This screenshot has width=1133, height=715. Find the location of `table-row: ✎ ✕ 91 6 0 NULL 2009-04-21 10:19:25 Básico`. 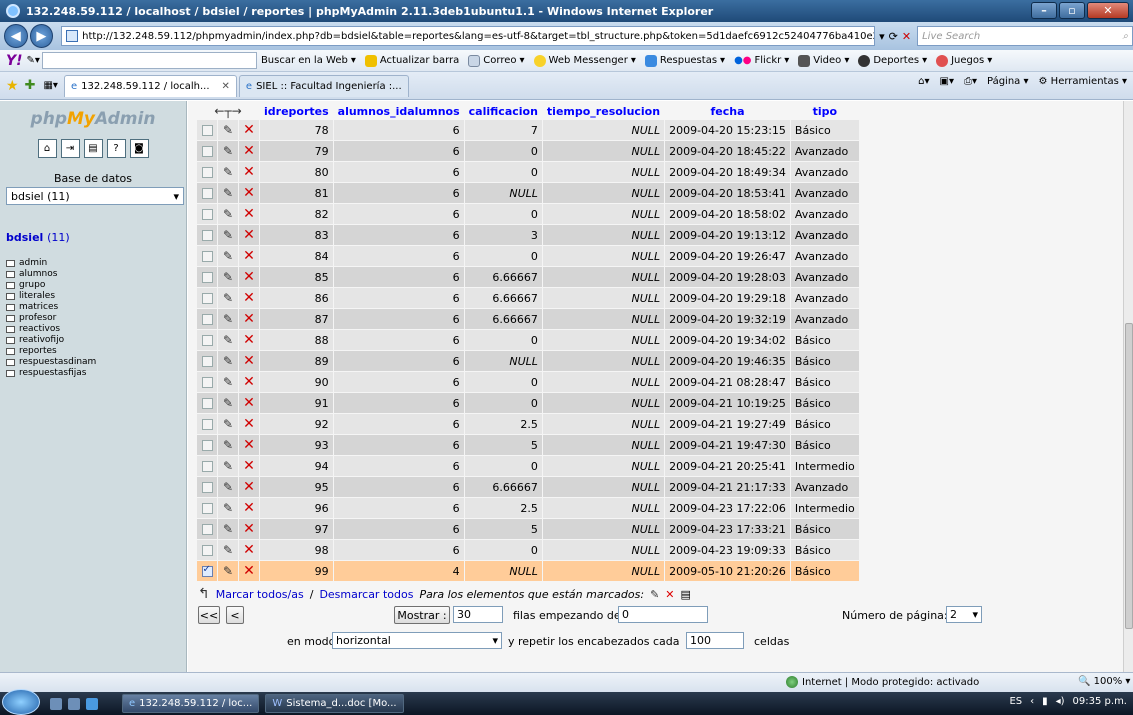

table-row: ✎ ✕ 91 6 0 NULL 2009-04-21 10:19:25 Básico is located at coordinates (528, 403).